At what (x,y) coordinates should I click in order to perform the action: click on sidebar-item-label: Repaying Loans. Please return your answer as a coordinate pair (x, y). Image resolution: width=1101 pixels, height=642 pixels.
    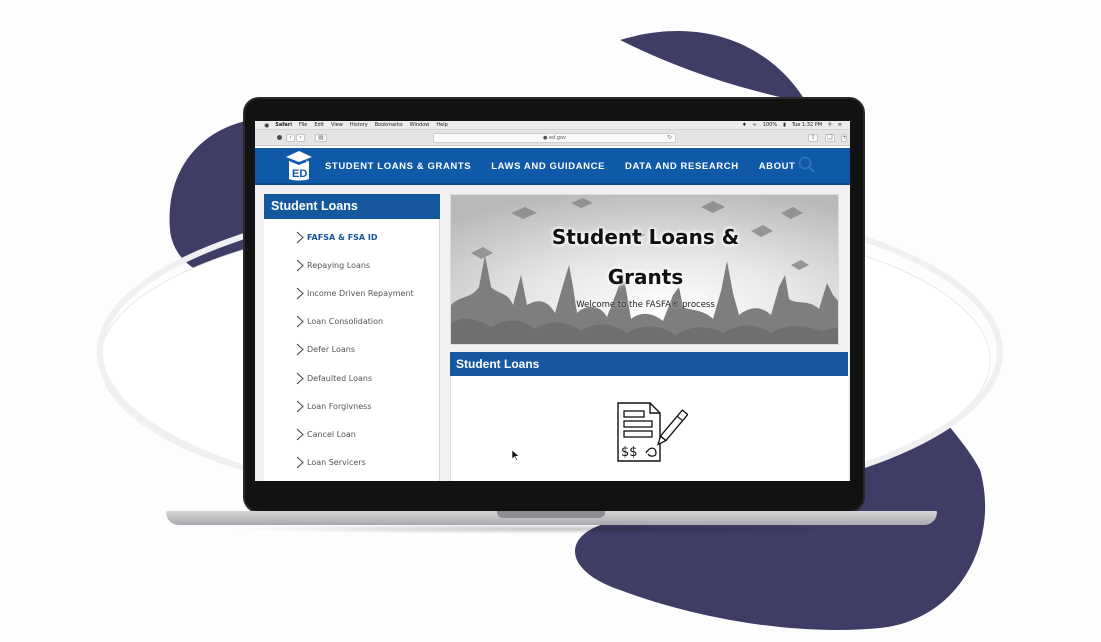
    Looking at the image, I should click on (339, 265).